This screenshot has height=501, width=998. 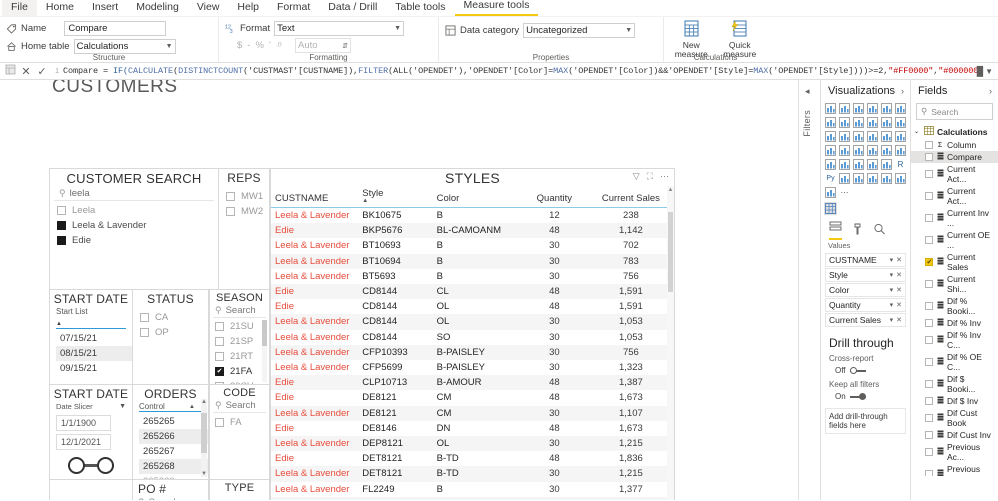 I want to click on home-table-select: Calculations ▼, so click(x=124, y=46).